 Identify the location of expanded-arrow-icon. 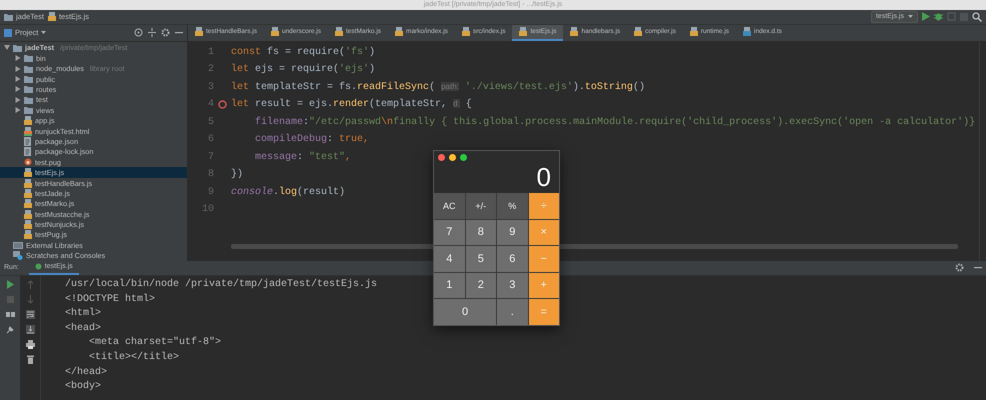
(7, 47).